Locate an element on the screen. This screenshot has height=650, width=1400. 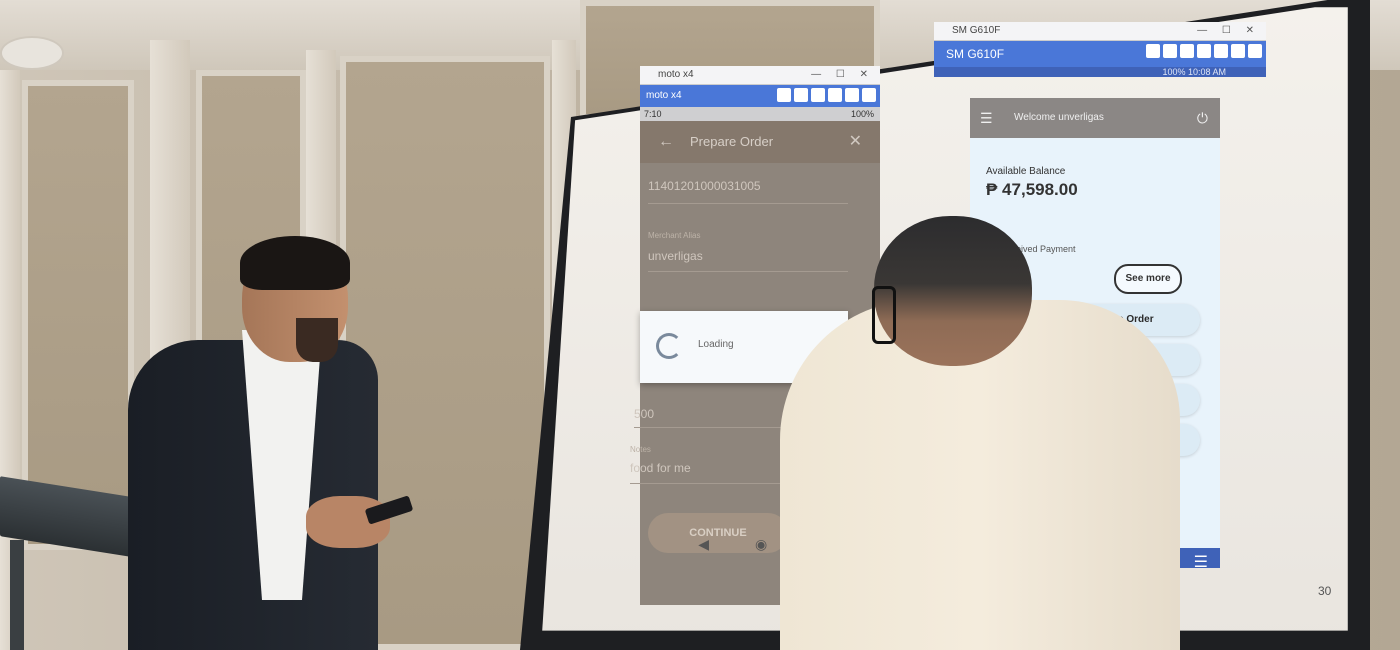
status-right: 100% 10:08 AM is located at coordinates (1194, 72).